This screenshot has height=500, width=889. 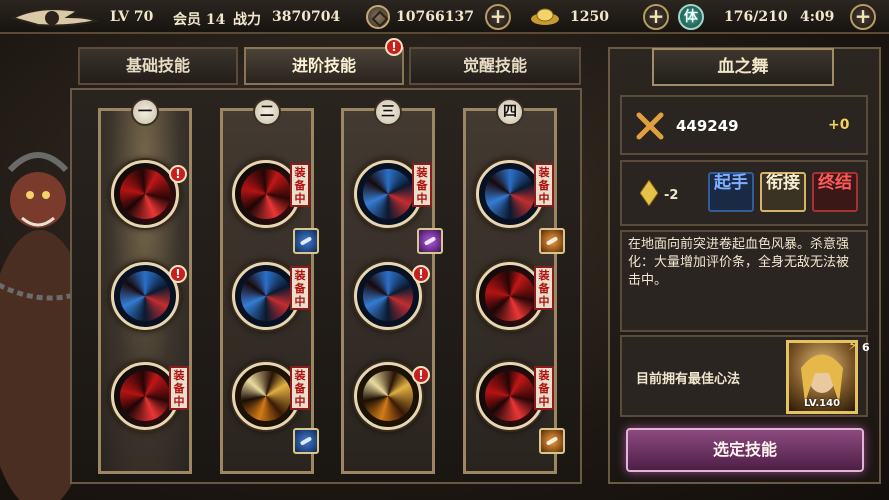 I want to click on skill-power-bonus: +0, so click(x=839, y=125).